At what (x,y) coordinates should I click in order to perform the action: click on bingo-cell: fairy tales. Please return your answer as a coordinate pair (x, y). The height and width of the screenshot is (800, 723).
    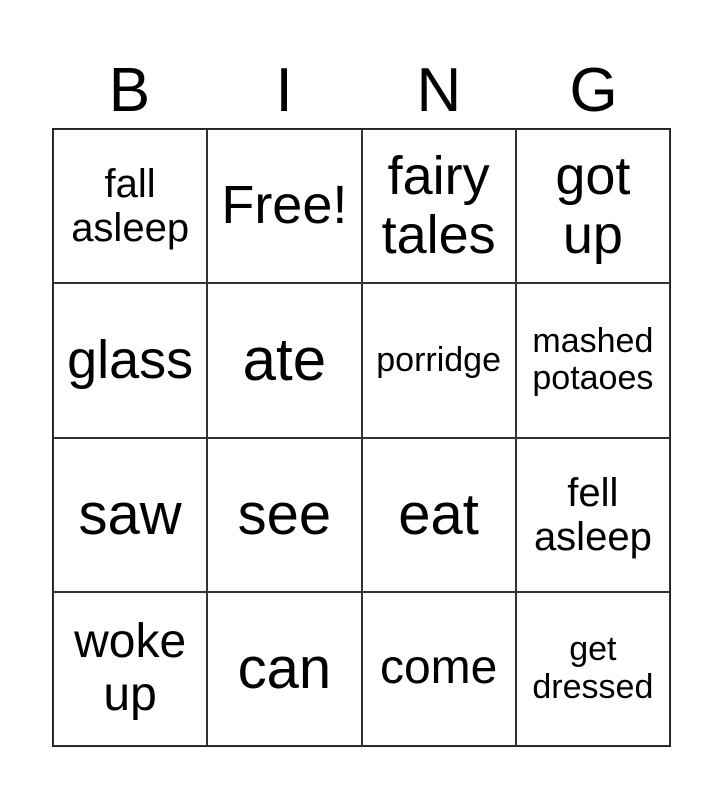
    Looking at the image, I should click on (438, 206).